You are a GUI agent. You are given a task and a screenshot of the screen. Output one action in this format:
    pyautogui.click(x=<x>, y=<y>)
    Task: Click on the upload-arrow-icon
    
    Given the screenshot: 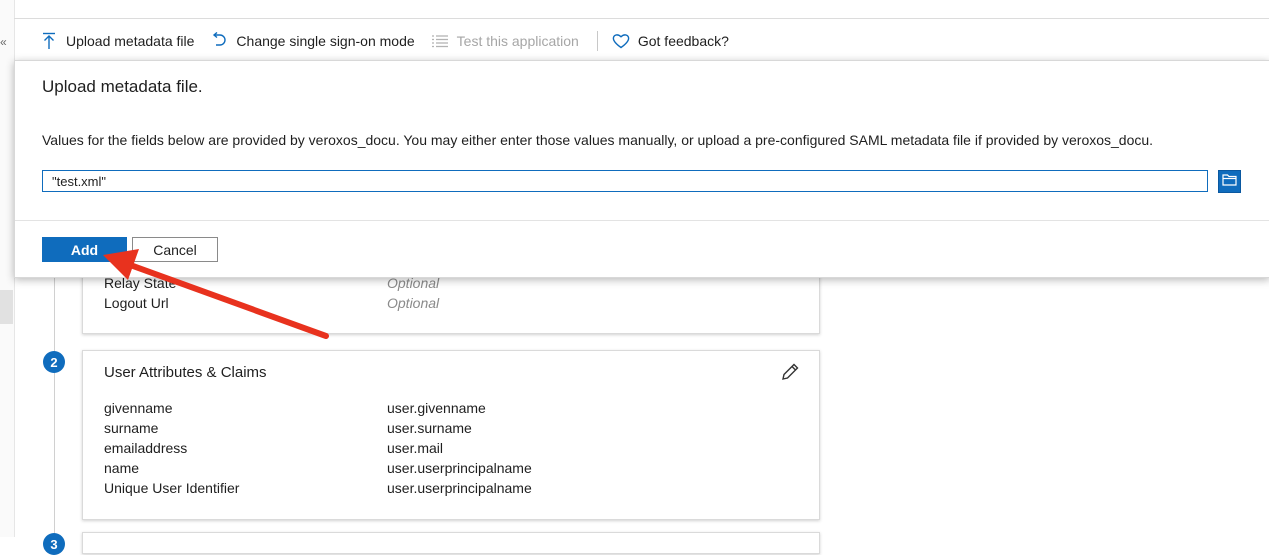 What is the action you would take?
    pyautogui.click(x=49, y=41)
    